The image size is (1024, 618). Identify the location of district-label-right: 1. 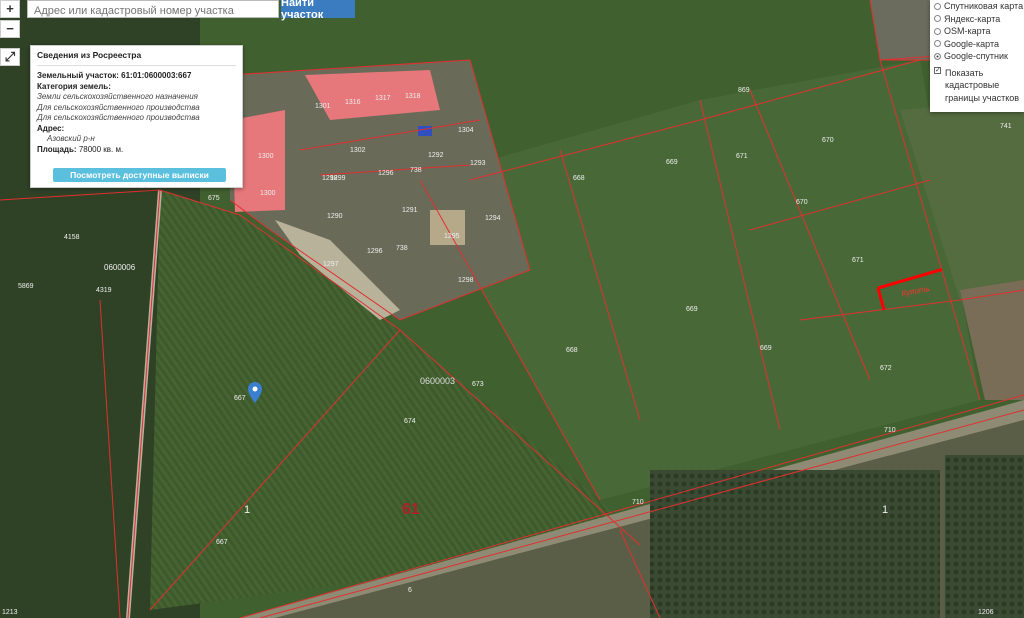
(885, 510).